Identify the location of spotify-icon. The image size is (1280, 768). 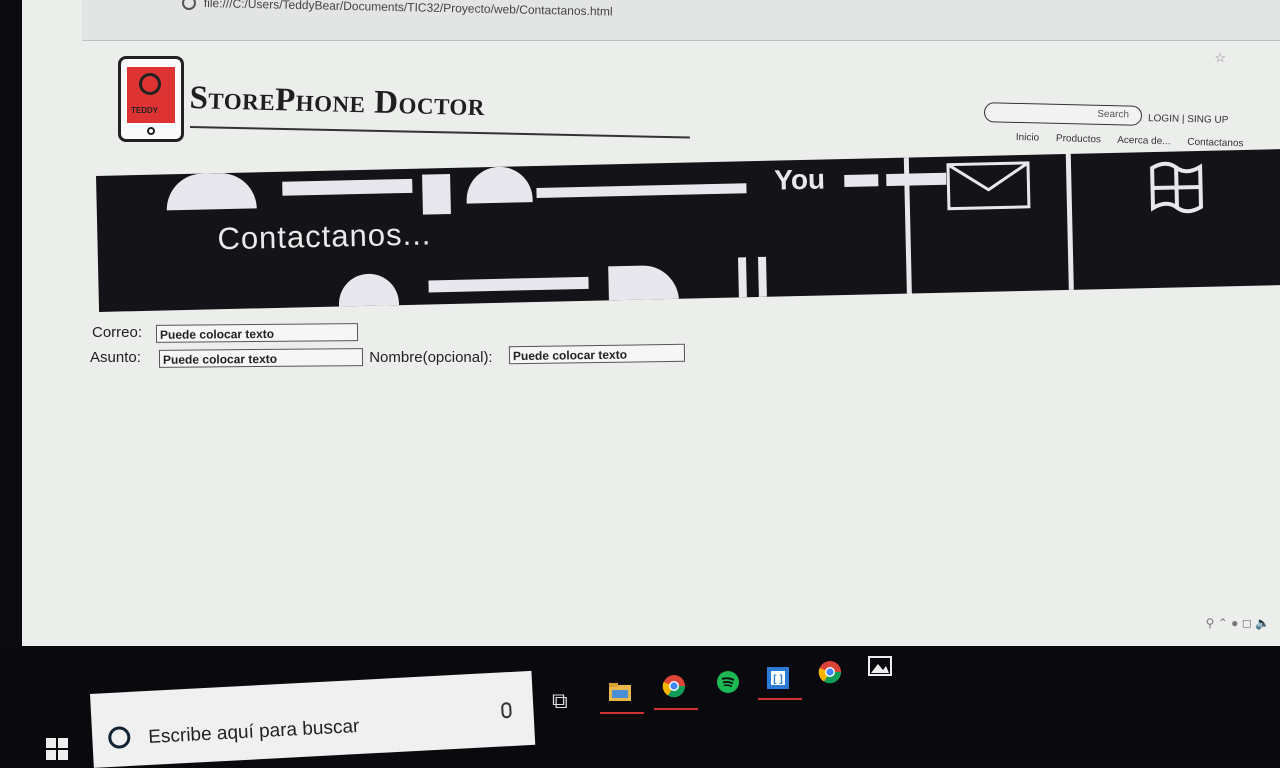
(728, 682).